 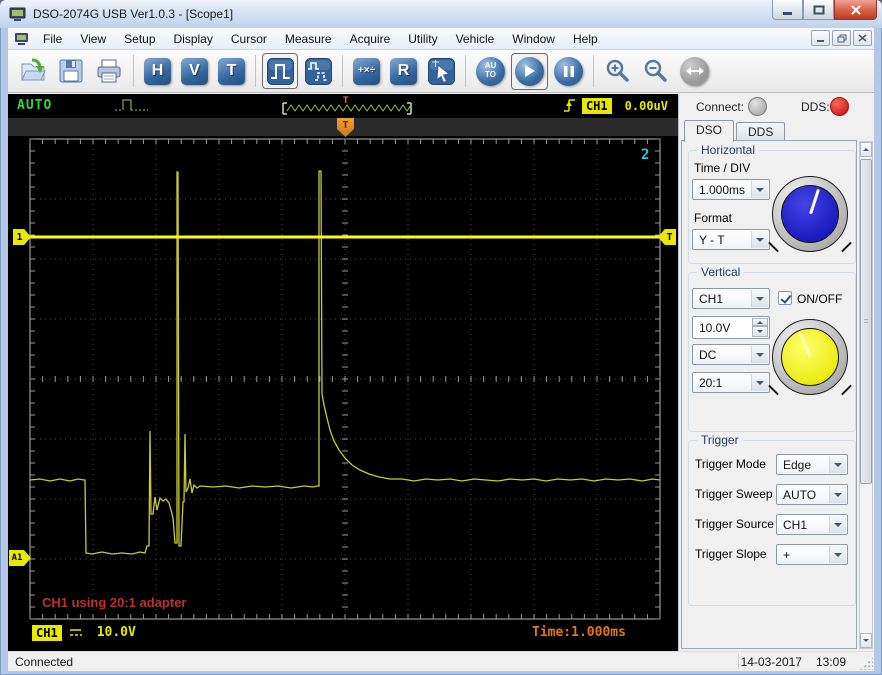 I want to click on pause-button, so click(x=568, y=71).